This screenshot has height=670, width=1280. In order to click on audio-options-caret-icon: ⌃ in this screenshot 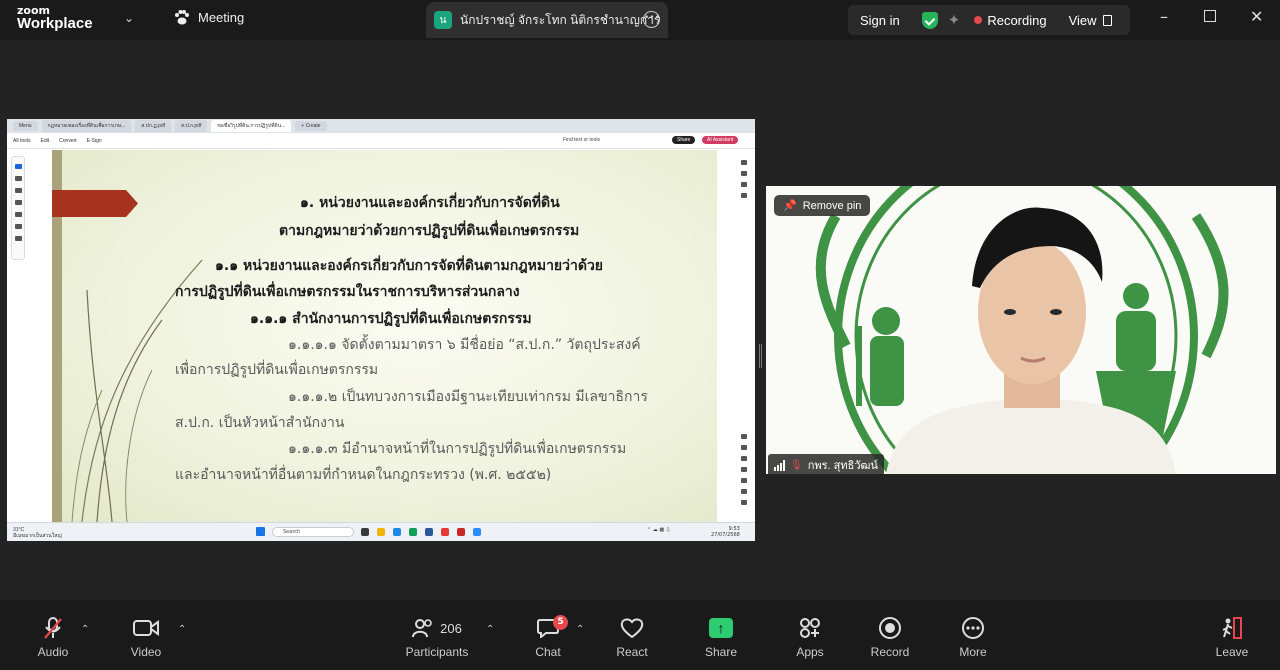, I will do `click(85, 629)`.